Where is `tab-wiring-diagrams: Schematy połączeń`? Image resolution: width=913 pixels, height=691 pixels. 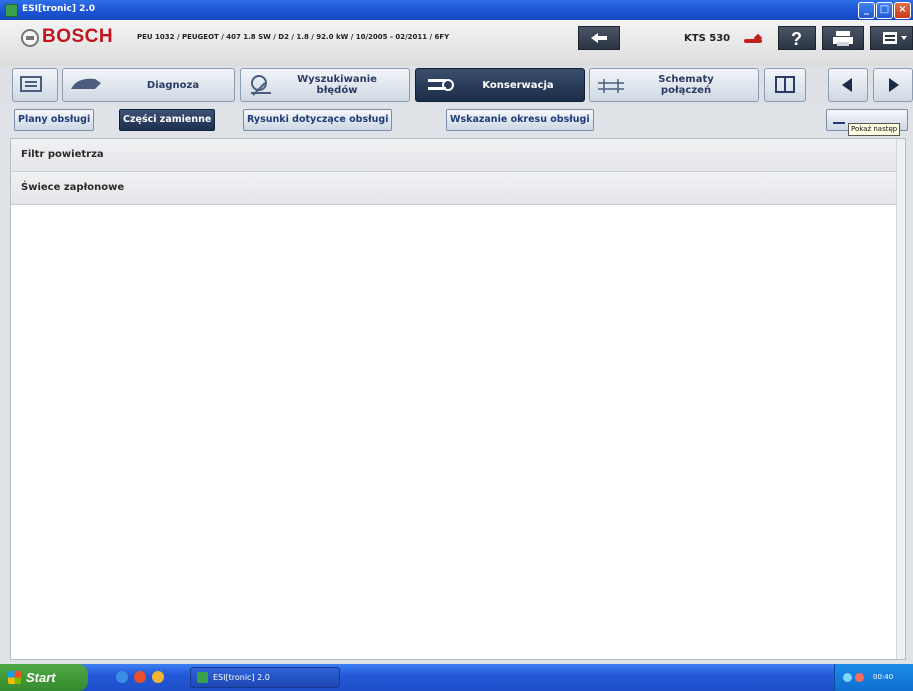
tab-wiring-diagrams: Schematy połączeń is located at coordinates (674, 85).